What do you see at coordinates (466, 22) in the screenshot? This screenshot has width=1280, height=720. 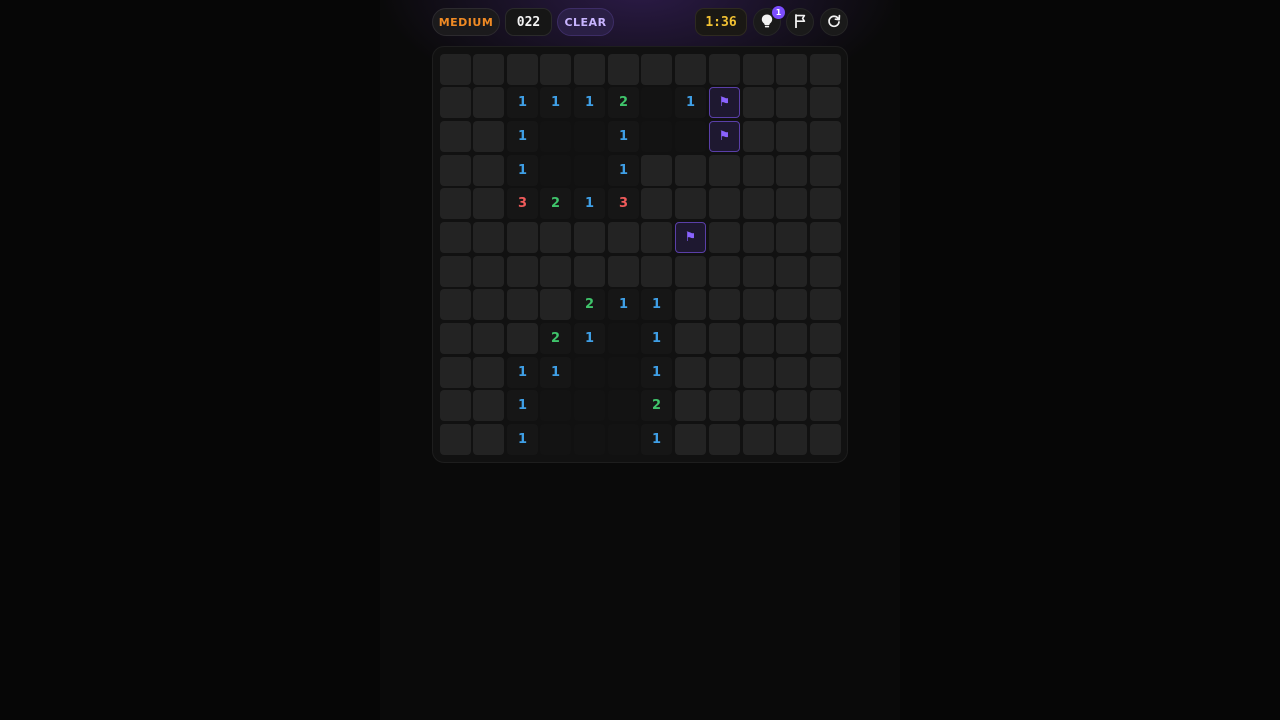 I see `difficulty-selector: MEDIUM` at bounding box center [466, 22].